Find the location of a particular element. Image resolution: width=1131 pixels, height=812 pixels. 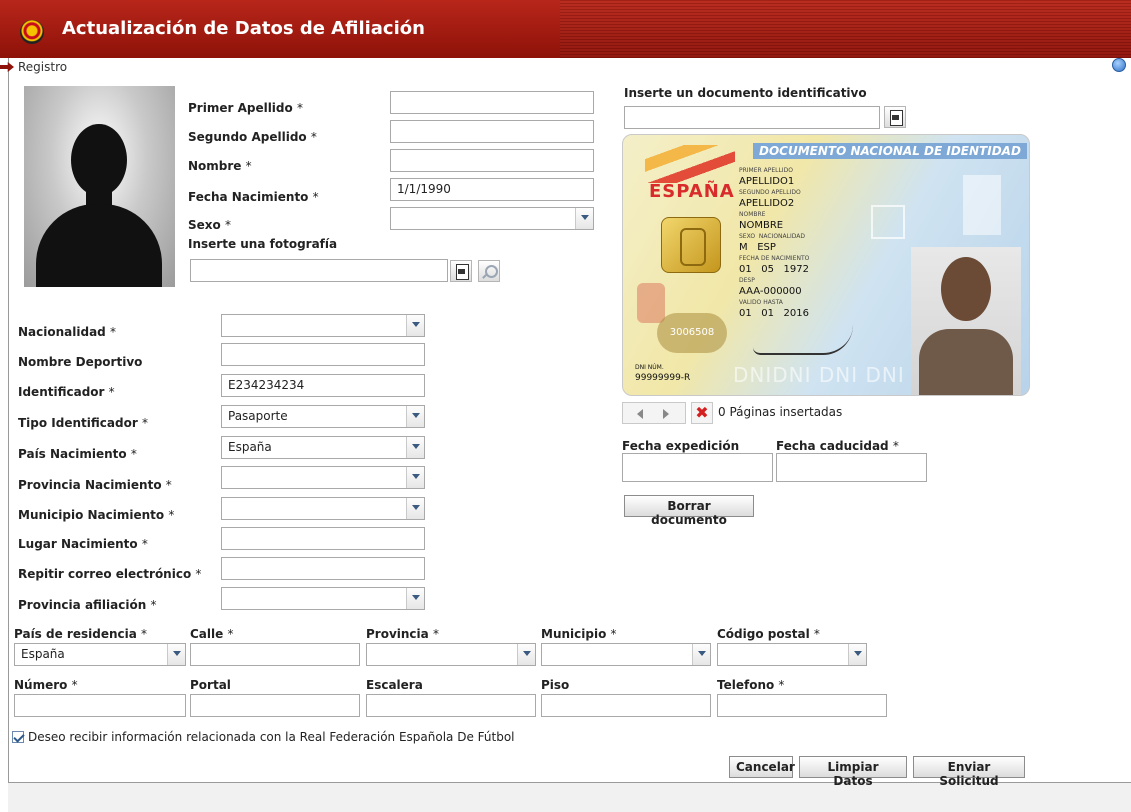

pais-residencia-select: España is located at coordinates (100, 654).